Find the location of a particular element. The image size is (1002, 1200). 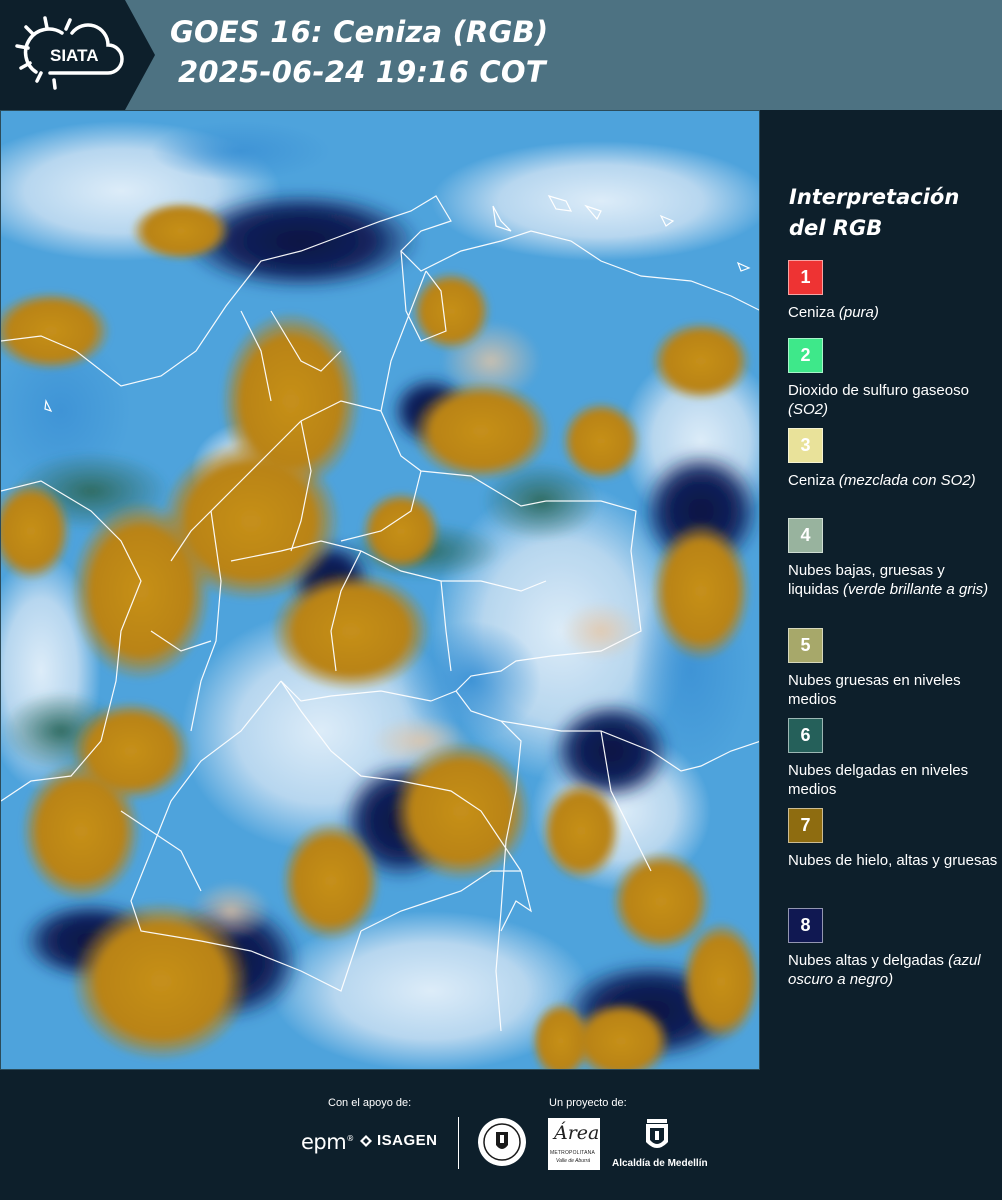

legend-item-text: Ceniza (mezclada con SO2) is located at coordinates (893, 480).